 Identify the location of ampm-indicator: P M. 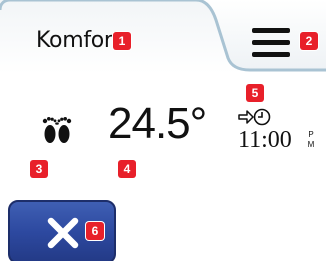
(311, 140).